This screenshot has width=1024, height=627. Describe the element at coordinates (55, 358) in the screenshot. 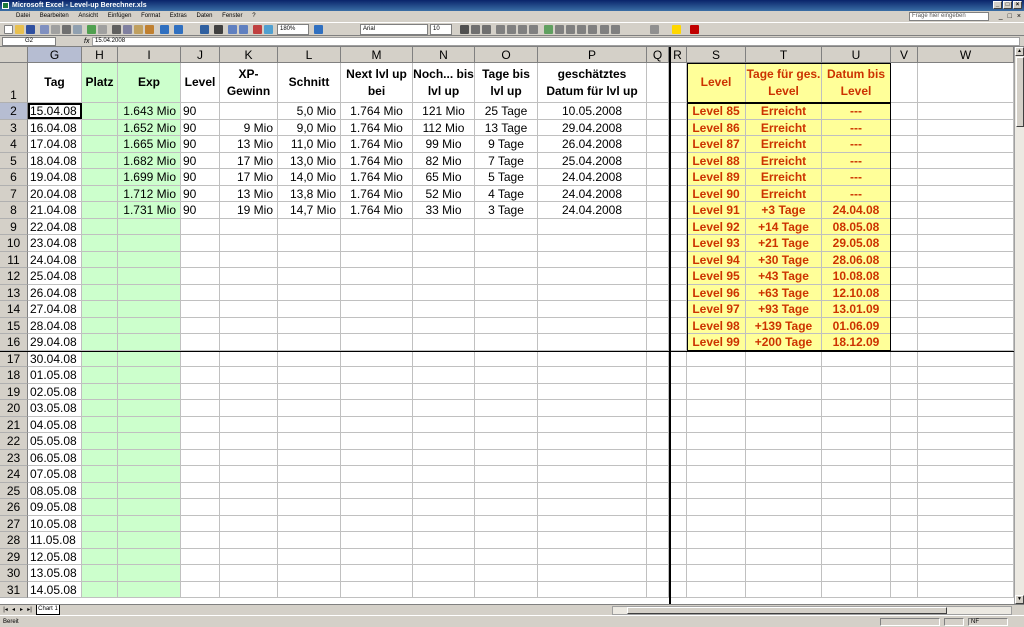

I see `cell-g: 30.04.08` at that location.